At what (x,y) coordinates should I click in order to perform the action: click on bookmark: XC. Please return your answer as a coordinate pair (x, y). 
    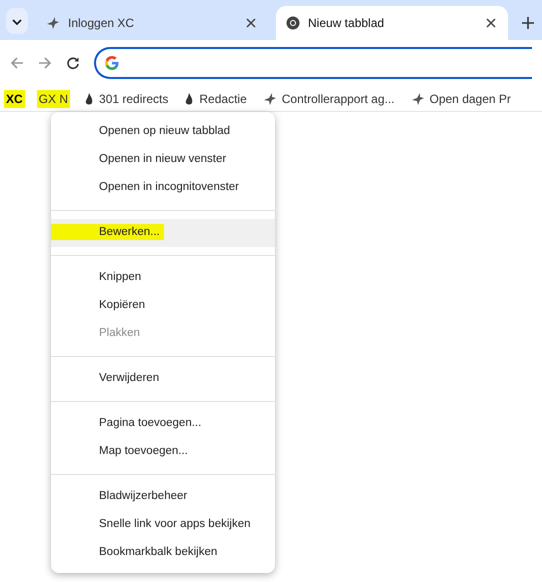
    Looking at the image, I should click on (14, 99).